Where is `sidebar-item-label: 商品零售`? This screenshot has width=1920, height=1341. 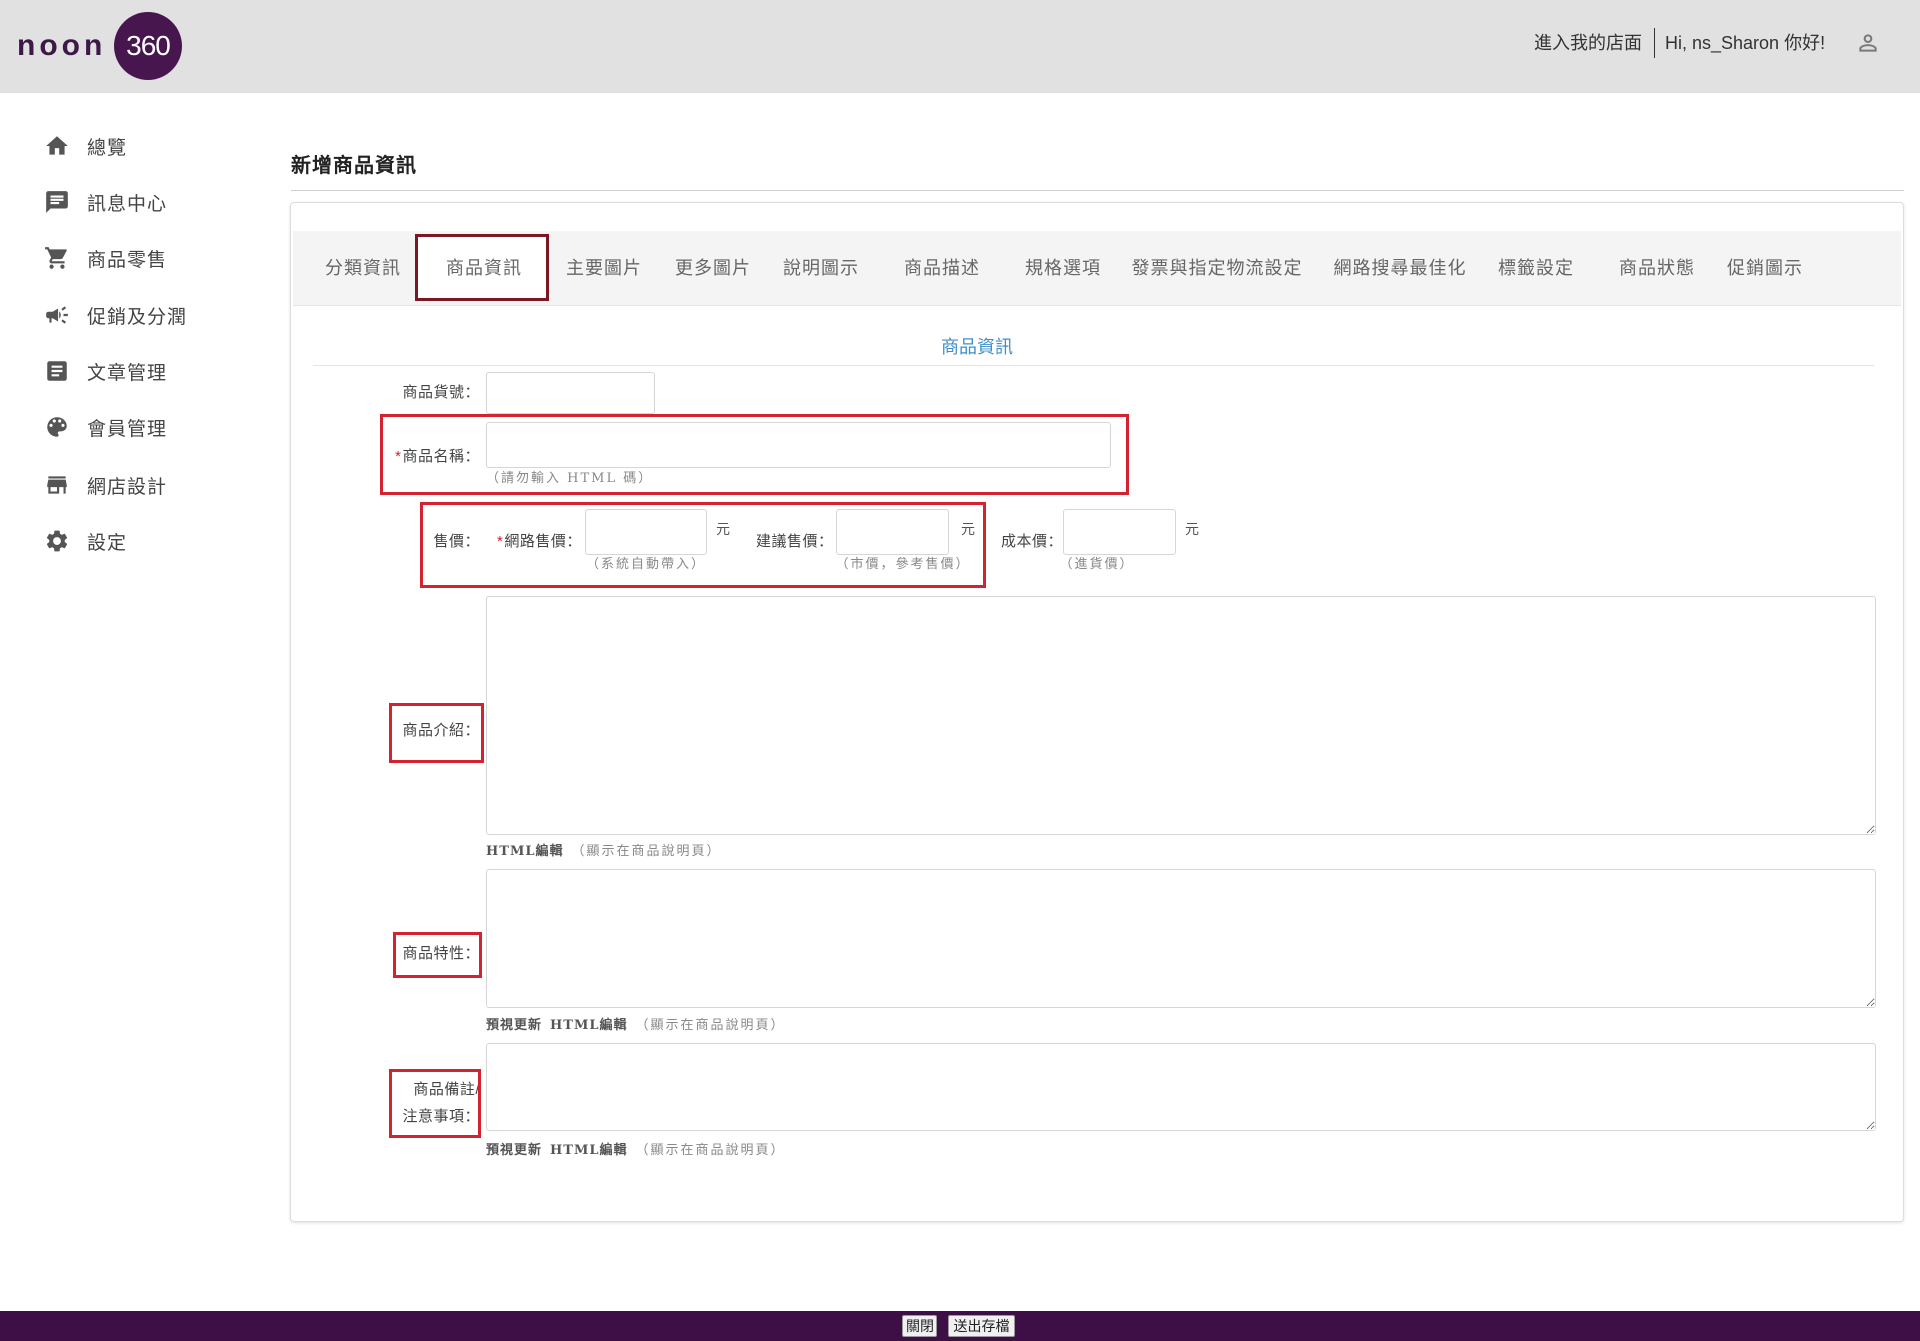 sidebar-item-label: 商品零售 is located at coordinates (127, 260).